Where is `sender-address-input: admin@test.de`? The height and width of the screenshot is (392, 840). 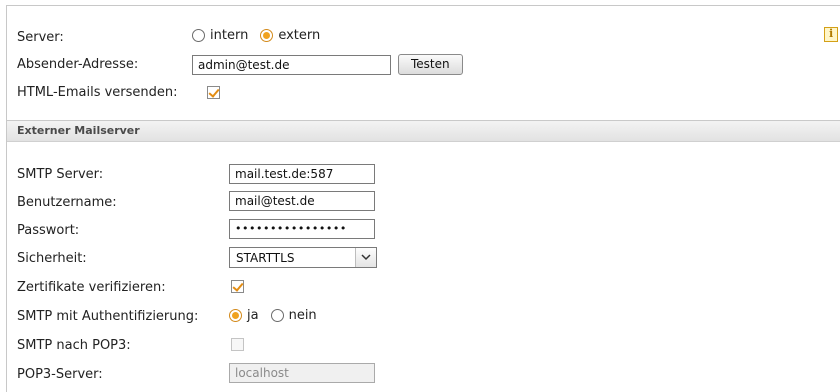 sender-address-input: admin@test.de is located at coordinates (291, 65).